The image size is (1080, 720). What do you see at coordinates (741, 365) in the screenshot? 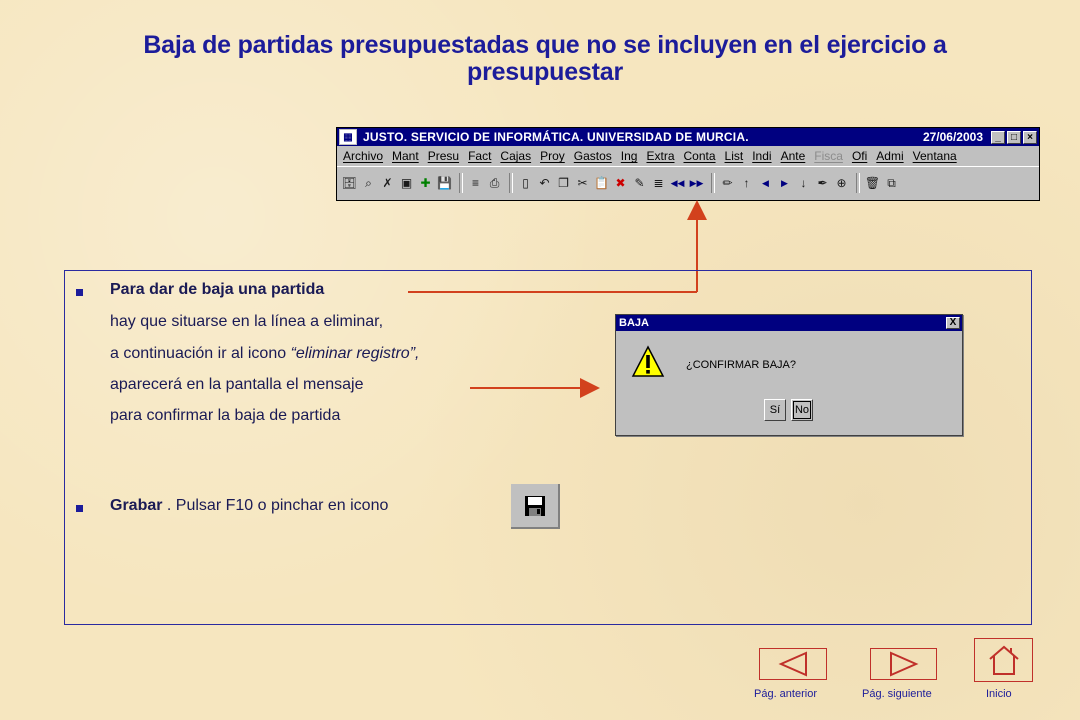
I see `dialog-message: ¿CONFIRMAR BAJA?` at bounding box center [741, 365].